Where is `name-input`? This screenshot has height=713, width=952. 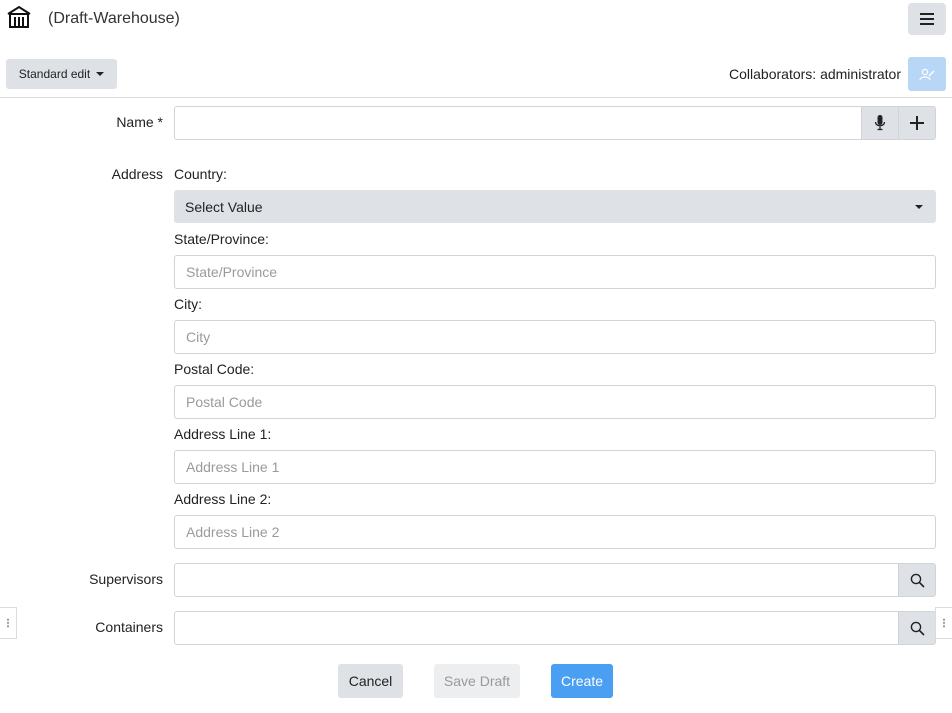 name-input is located at coordinates (518, 123).